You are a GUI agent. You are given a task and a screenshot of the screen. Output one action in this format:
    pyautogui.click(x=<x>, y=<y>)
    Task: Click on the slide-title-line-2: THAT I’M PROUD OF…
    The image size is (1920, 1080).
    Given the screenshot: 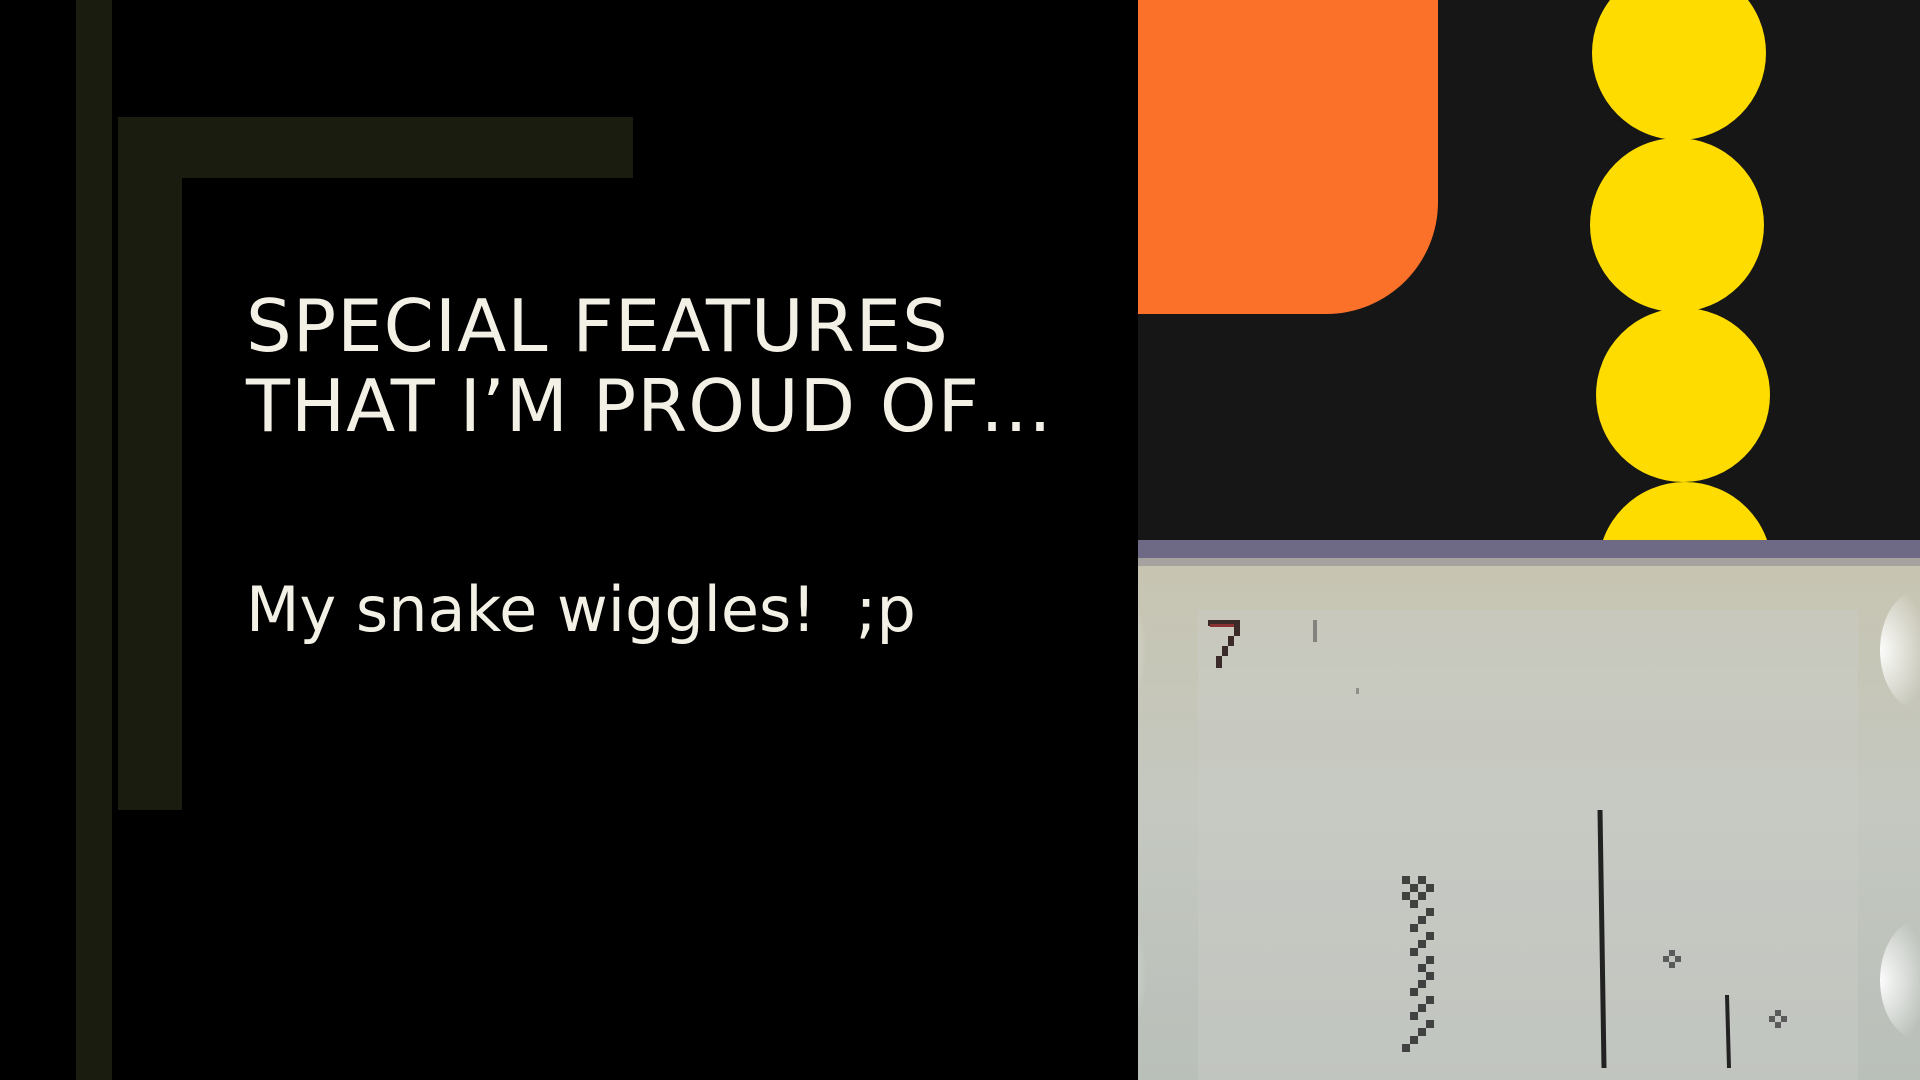 What is the action you would take?
    pyautogui.click(x=650, y=406)
    